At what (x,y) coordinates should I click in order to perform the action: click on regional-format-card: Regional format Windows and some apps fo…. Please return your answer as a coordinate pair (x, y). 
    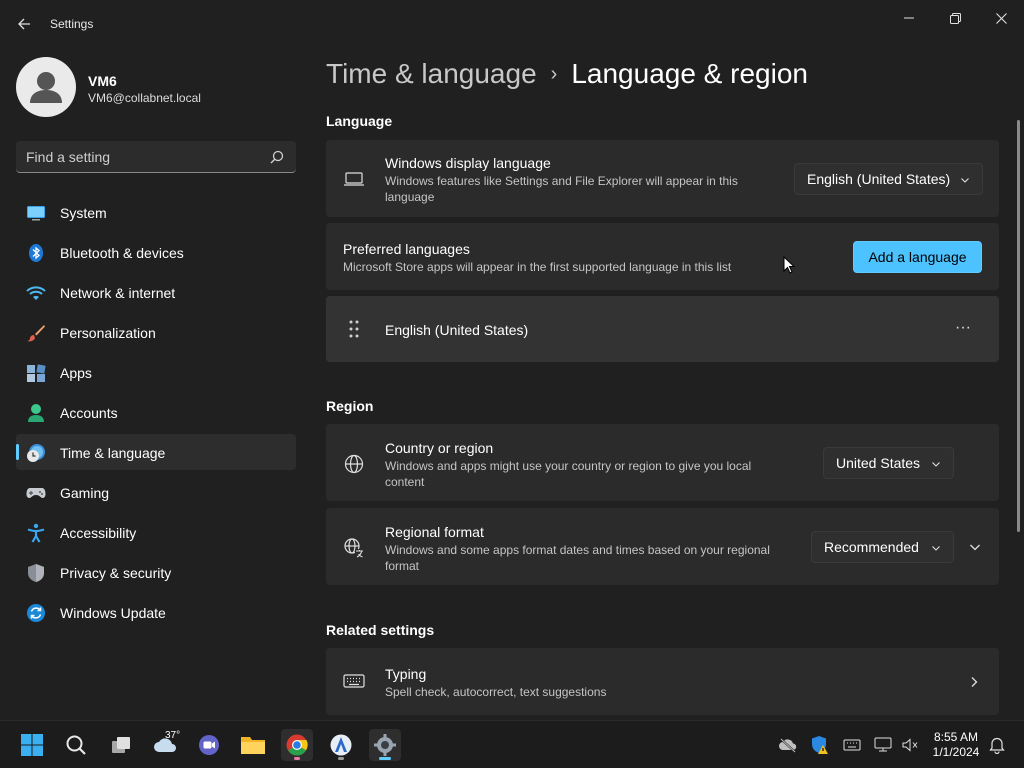
    Looking at the image, I should click on (662, 546).